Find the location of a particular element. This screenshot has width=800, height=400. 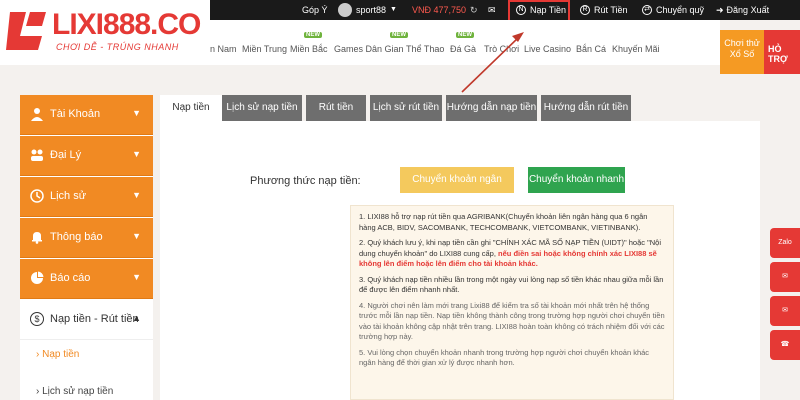

sidebar-item-account: Tài Khoản ▼ is located at coordinates (86, 115).